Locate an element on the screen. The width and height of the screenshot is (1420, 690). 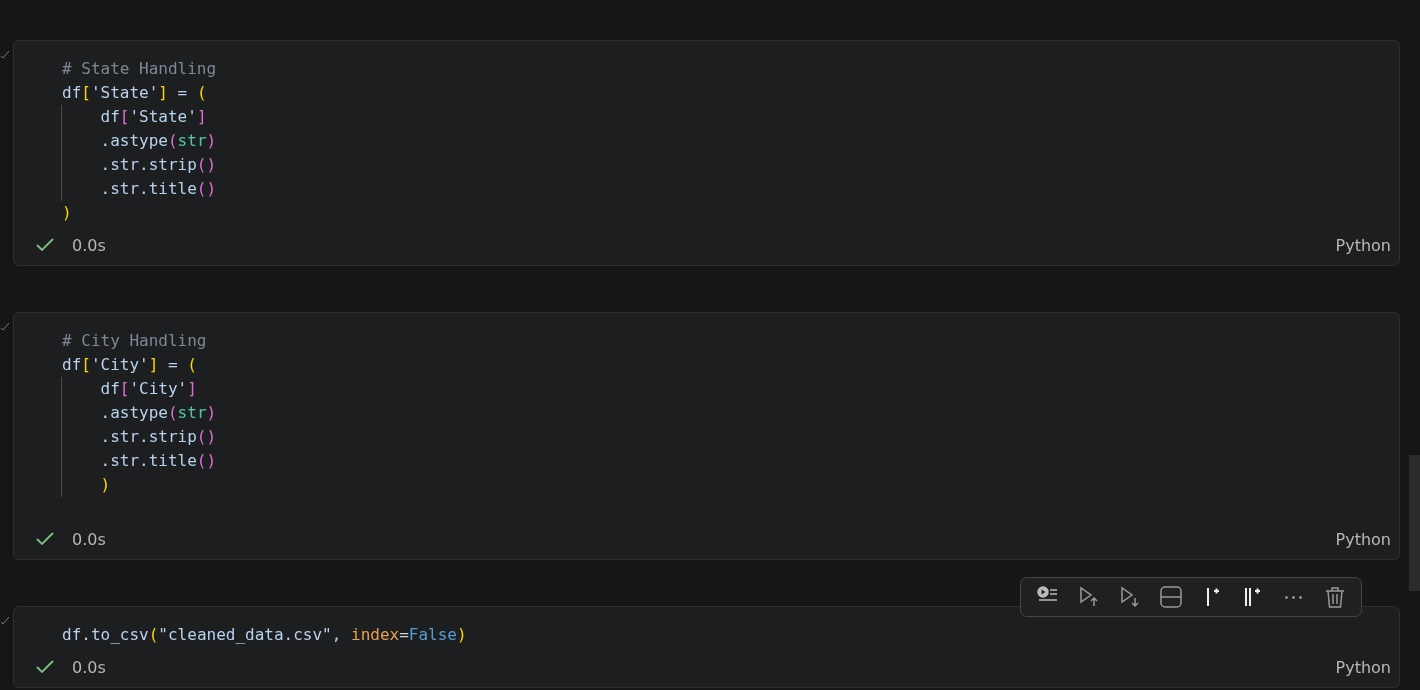
code-line: df.to_csv("cleaned_data.csv", index=False) is located at coordinates (264, 635).